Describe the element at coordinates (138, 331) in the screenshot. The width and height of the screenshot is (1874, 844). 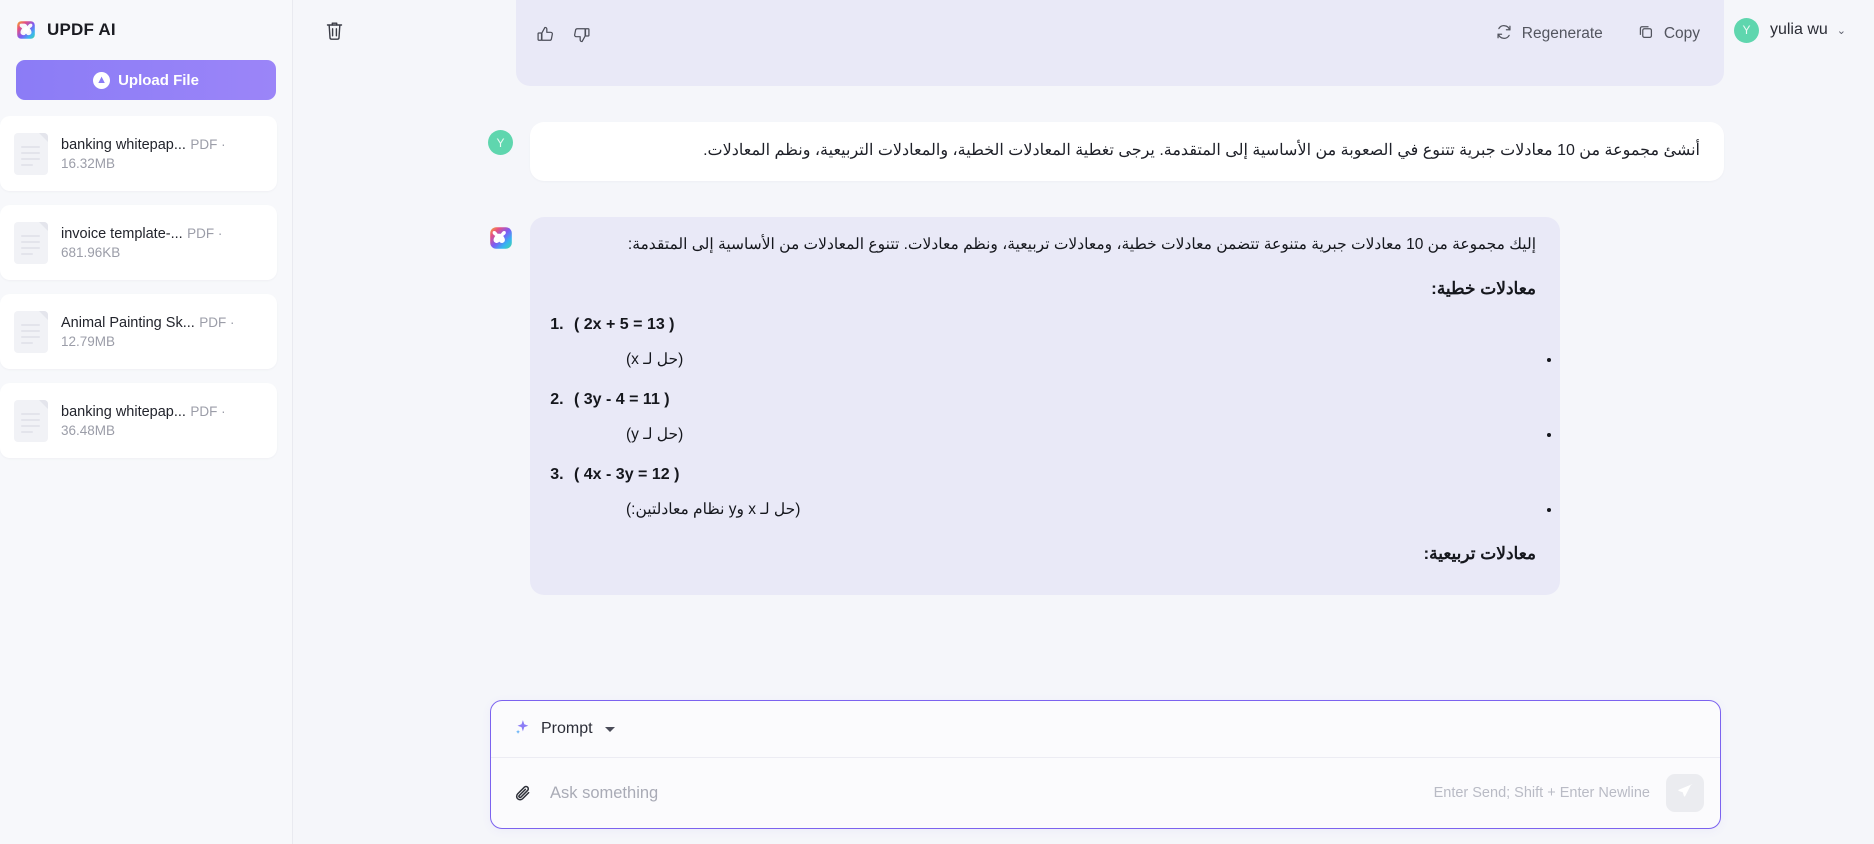
I see `list-item: Animal Painting Sk... PDF · 12.79MB` at that location.